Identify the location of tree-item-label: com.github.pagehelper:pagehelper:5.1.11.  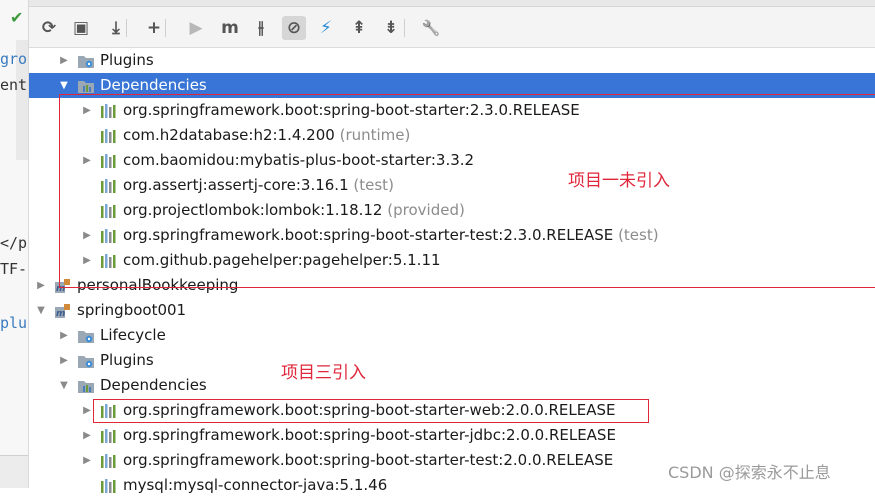
(282, 260).